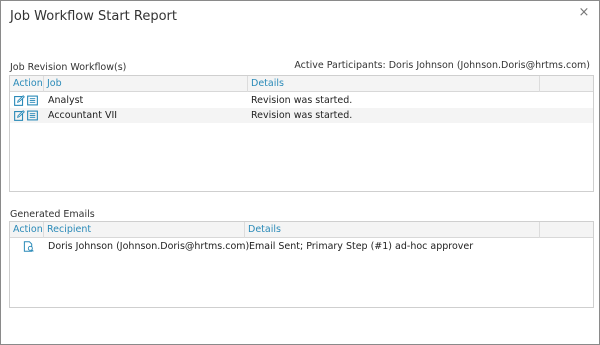  Describe the element at coordinates (149, 246) in the screenshot. I see `recipient-cell: Doris Johnson (Johnson.Doris@hrtms.com)` at that location.